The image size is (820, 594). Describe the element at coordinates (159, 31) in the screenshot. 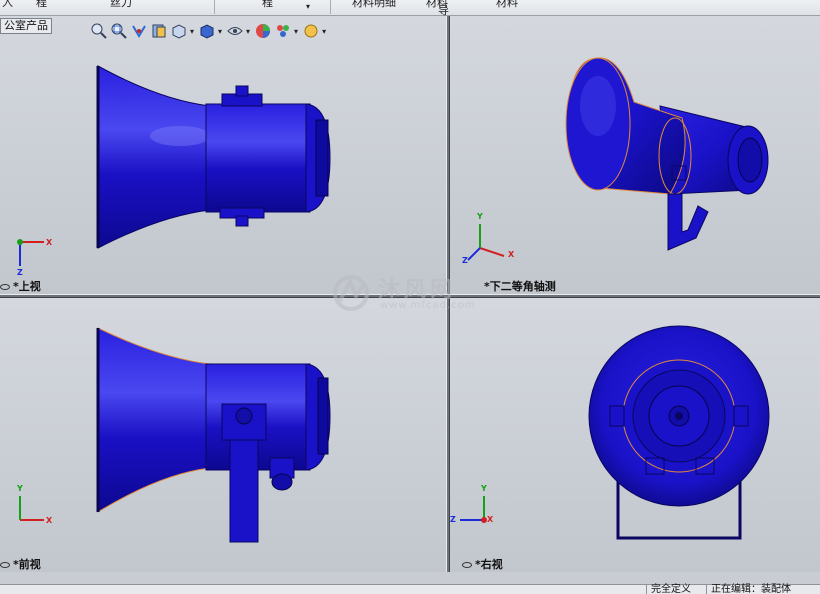

I see `section-view-icon` at that location.